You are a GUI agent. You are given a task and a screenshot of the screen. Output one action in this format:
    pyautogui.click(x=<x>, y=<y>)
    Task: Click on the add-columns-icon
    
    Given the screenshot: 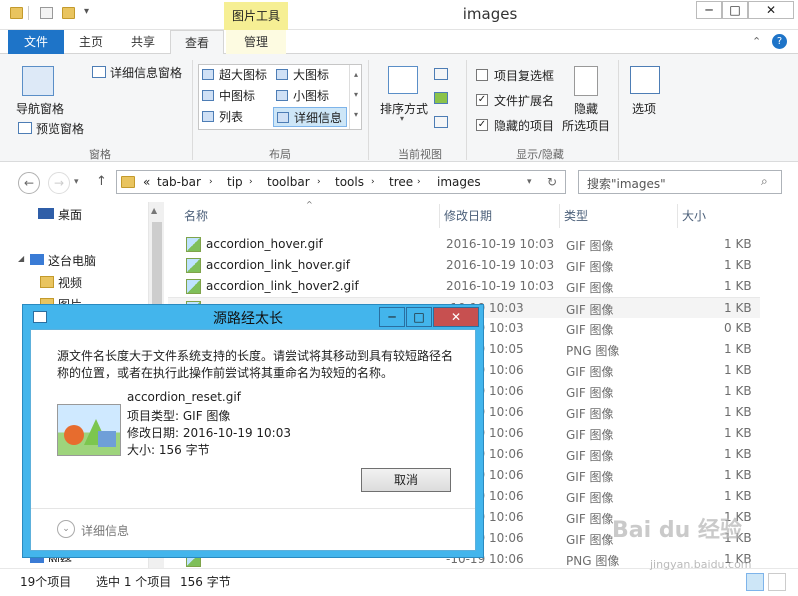 What is the action you would take?
    pyautogui.click(x=441, y=98)
    